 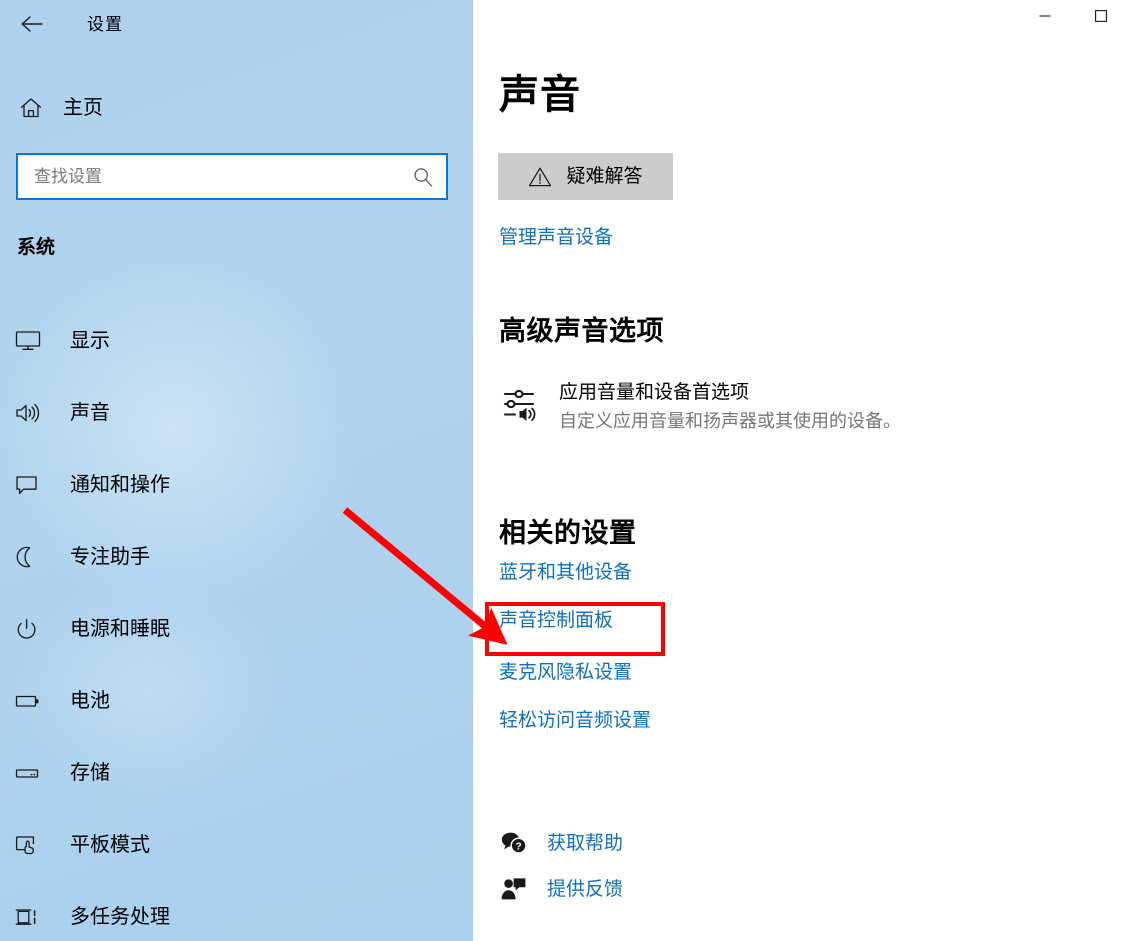 What do you see at coordinates (709, 672) in the screenshot?
I see `related-link-microphone-privacy: 麦克风隐私设置` at bounding box center [709, 672].